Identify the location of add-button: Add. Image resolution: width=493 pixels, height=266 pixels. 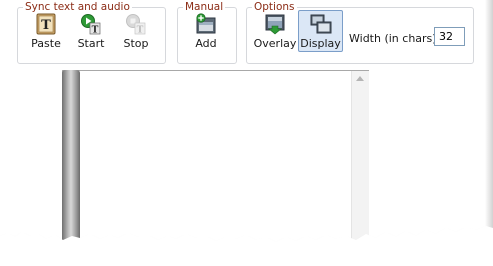
(206, 31).